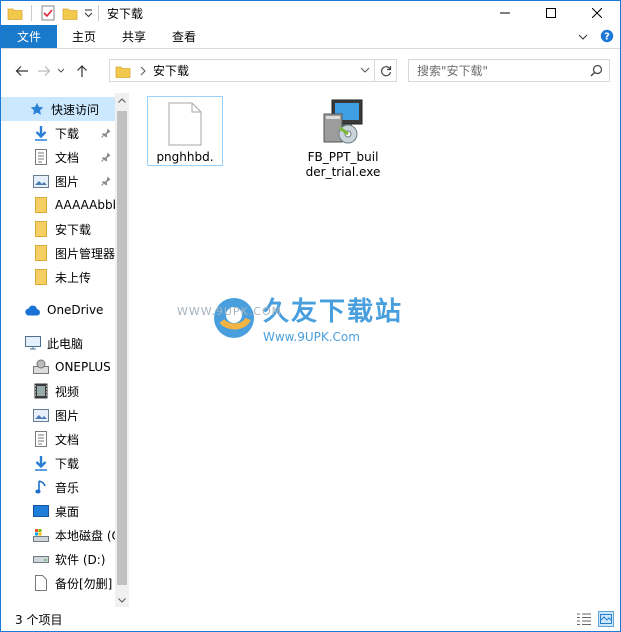  I want to click on watermark-url: Www.9UPK.Com, so click(311, 337).